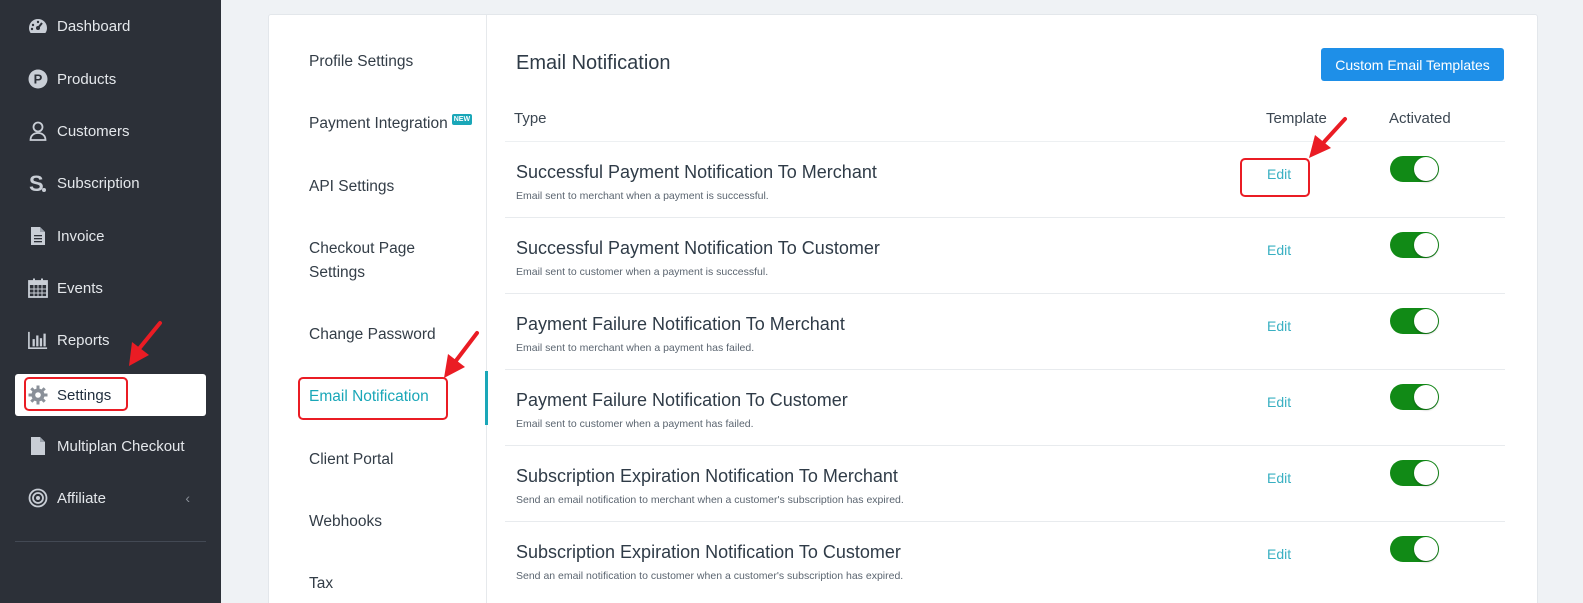  Describe the element at coordinates (462, 119) in the screenshot. I see `new-badge: NEW` at that location.